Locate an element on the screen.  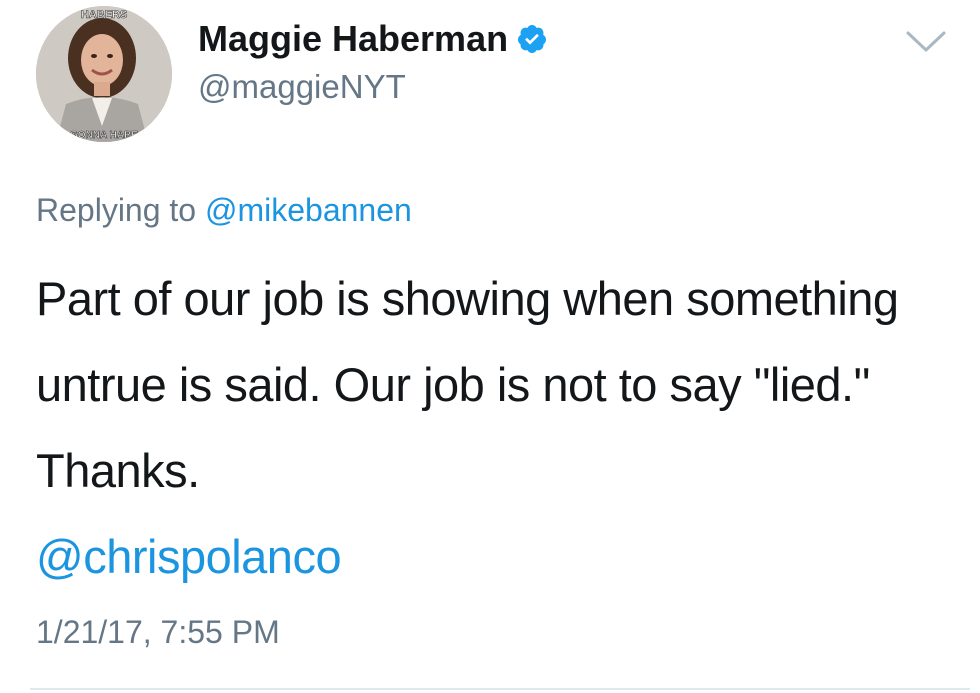
avatar-image: HABERS GONNA HABE is located at coordinates (104, 74).